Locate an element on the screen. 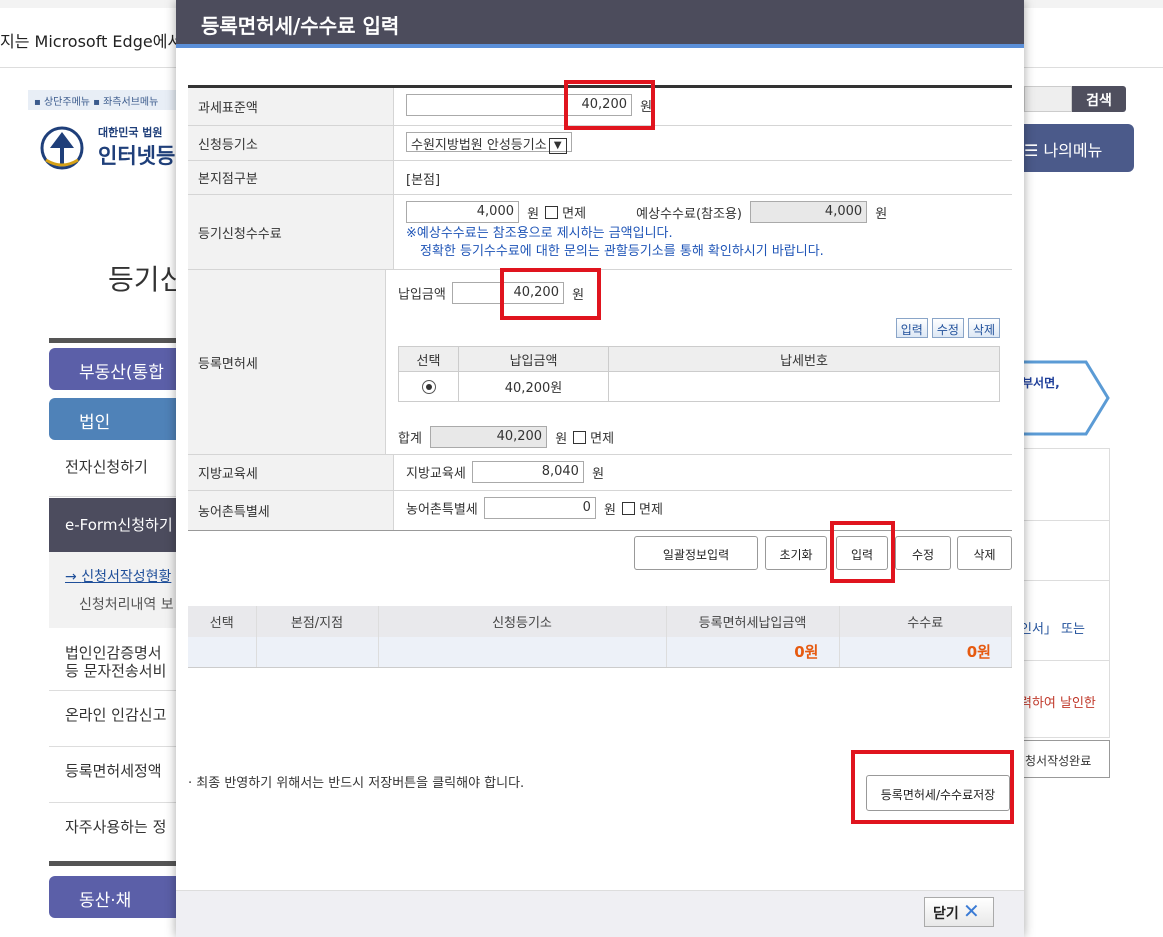 This screenshot has height=937, width=1163. sum-col-select: 선택 is located at coordinates (222, 621).